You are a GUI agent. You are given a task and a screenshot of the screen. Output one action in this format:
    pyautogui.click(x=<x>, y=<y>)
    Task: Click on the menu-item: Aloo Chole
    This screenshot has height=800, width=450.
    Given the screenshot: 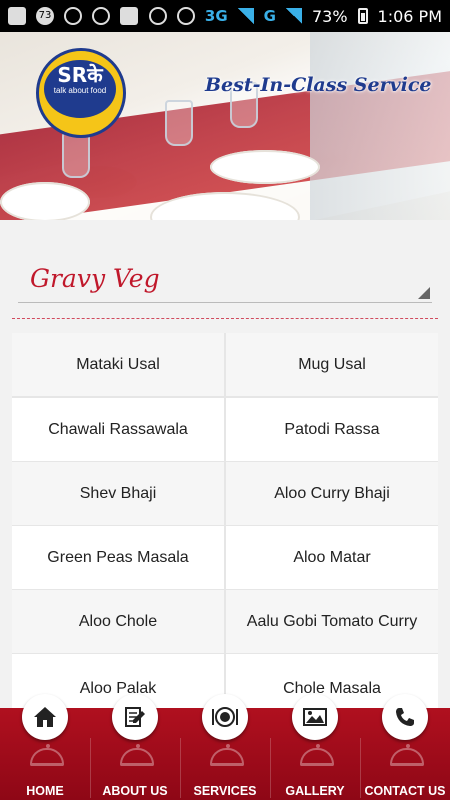 What is the action you would take?
    pyautogui.click(x=118, y=621)
    